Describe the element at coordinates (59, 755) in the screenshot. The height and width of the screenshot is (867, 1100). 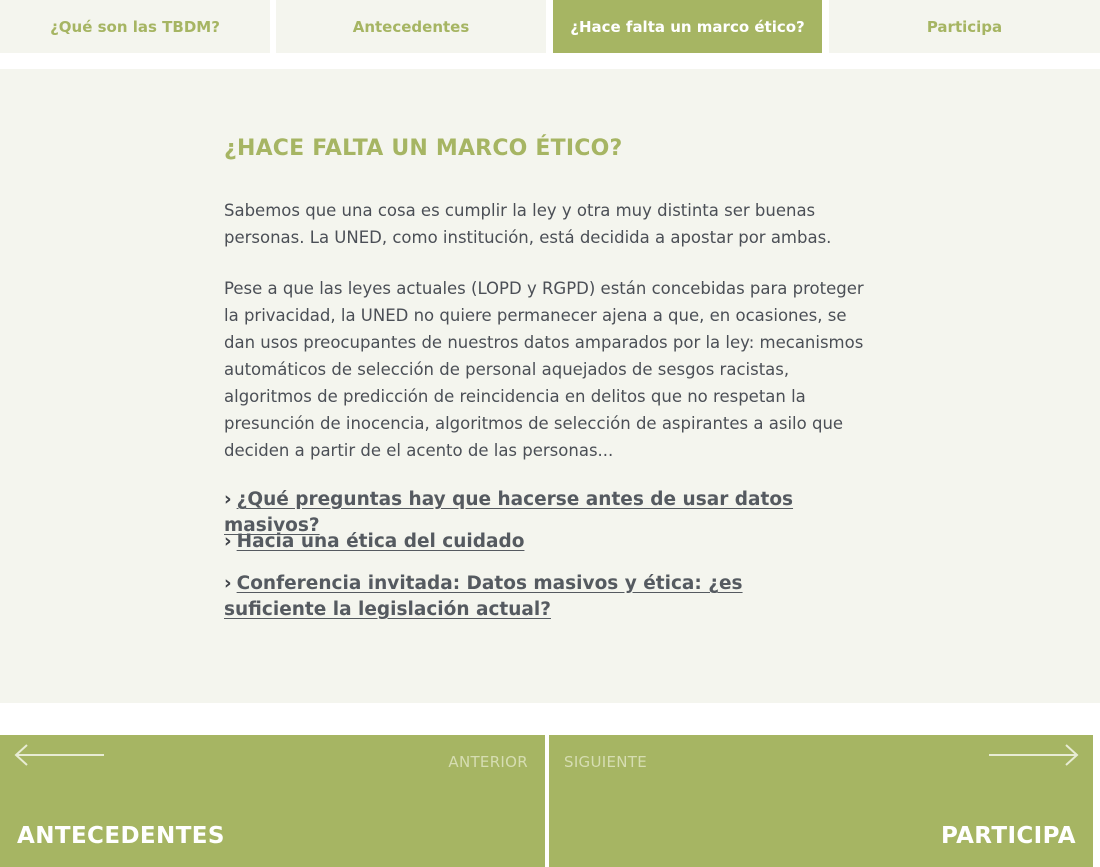
I see `arrow-left-icon` at that location.